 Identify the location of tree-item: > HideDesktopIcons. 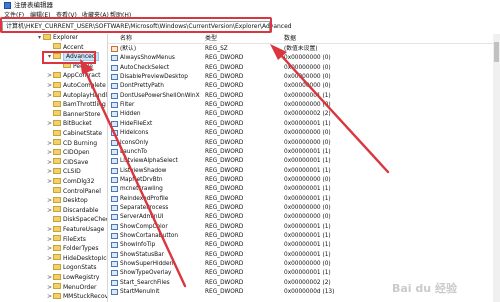
(76, 259).